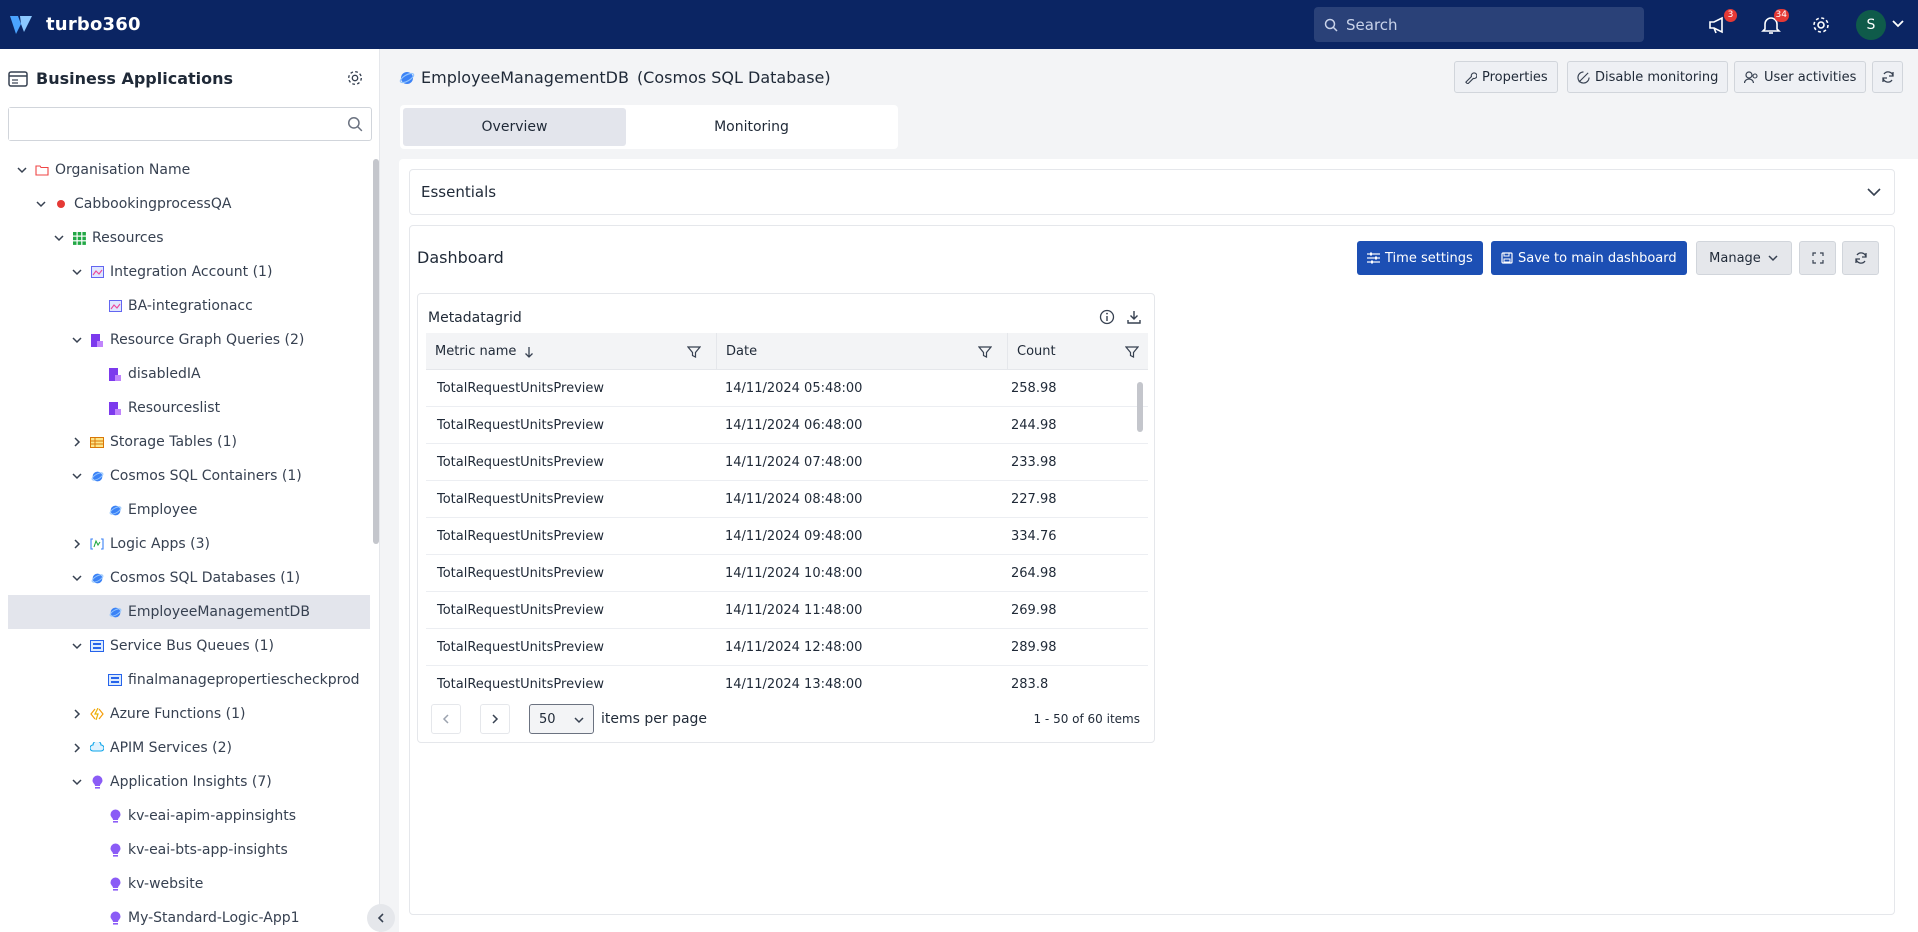 The height and width of the screenshot is (932, 1918). What do you see at coordinates (1821, 25) in the screenshot?
I see `settings-button` at bounding box center [1821, 25].